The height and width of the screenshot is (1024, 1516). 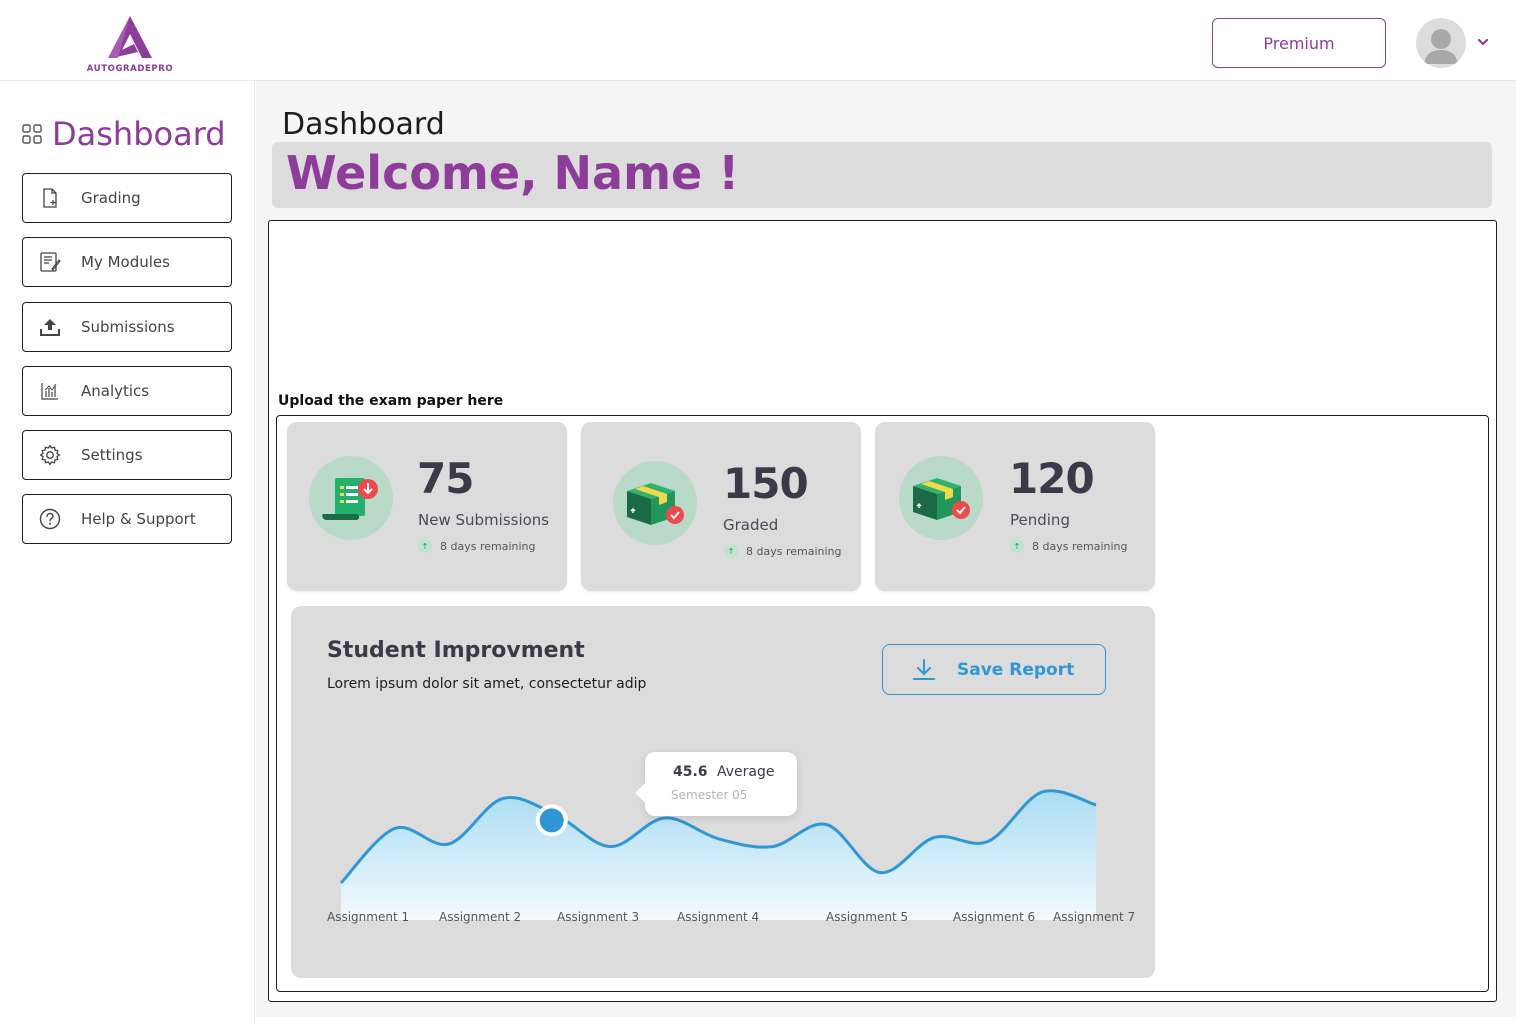 What do you see at coordinates (721, 506) in the screenshot?
I see `stat-card-graded: 150 Graded ↑ 8 days remaining` at bounding box center [721, 506].